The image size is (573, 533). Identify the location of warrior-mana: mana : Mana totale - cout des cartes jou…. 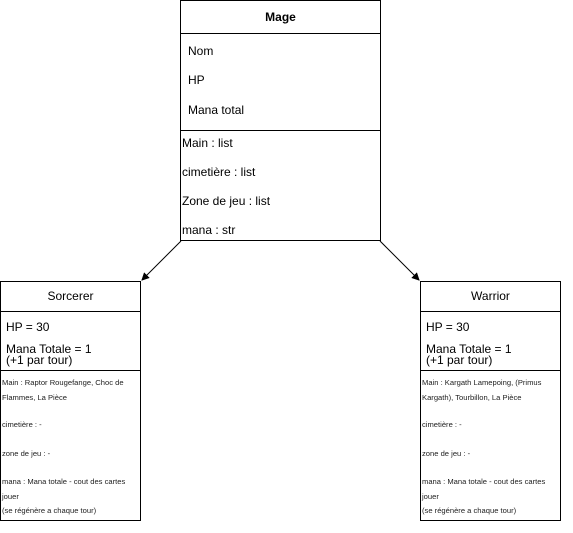
(484, 489).